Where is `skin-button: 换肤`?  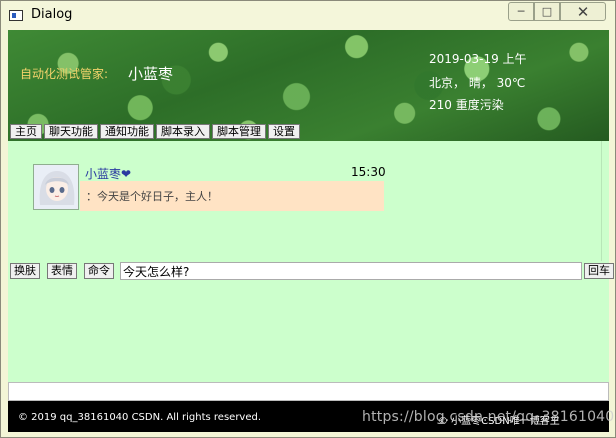 skin-button: 换肤 is located at coordinates (25, 271).